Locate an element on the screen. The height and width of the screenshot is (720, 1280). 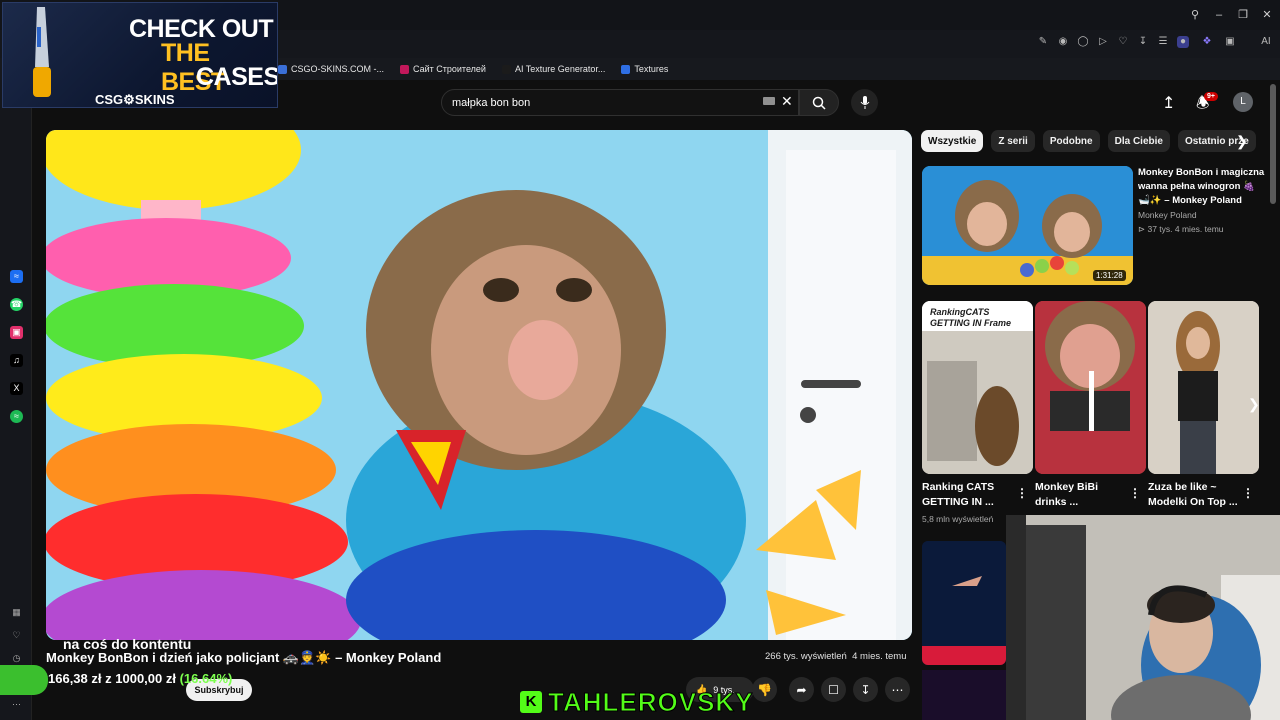
search-query: małpka bon bon is located at coordinates (491, 102).